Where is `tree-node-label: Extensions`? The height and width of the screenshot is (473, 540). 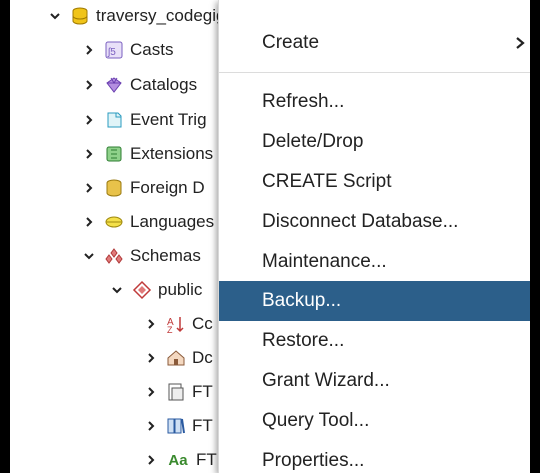 tree-node-label: Extensions is located at coordinates (172, 153).